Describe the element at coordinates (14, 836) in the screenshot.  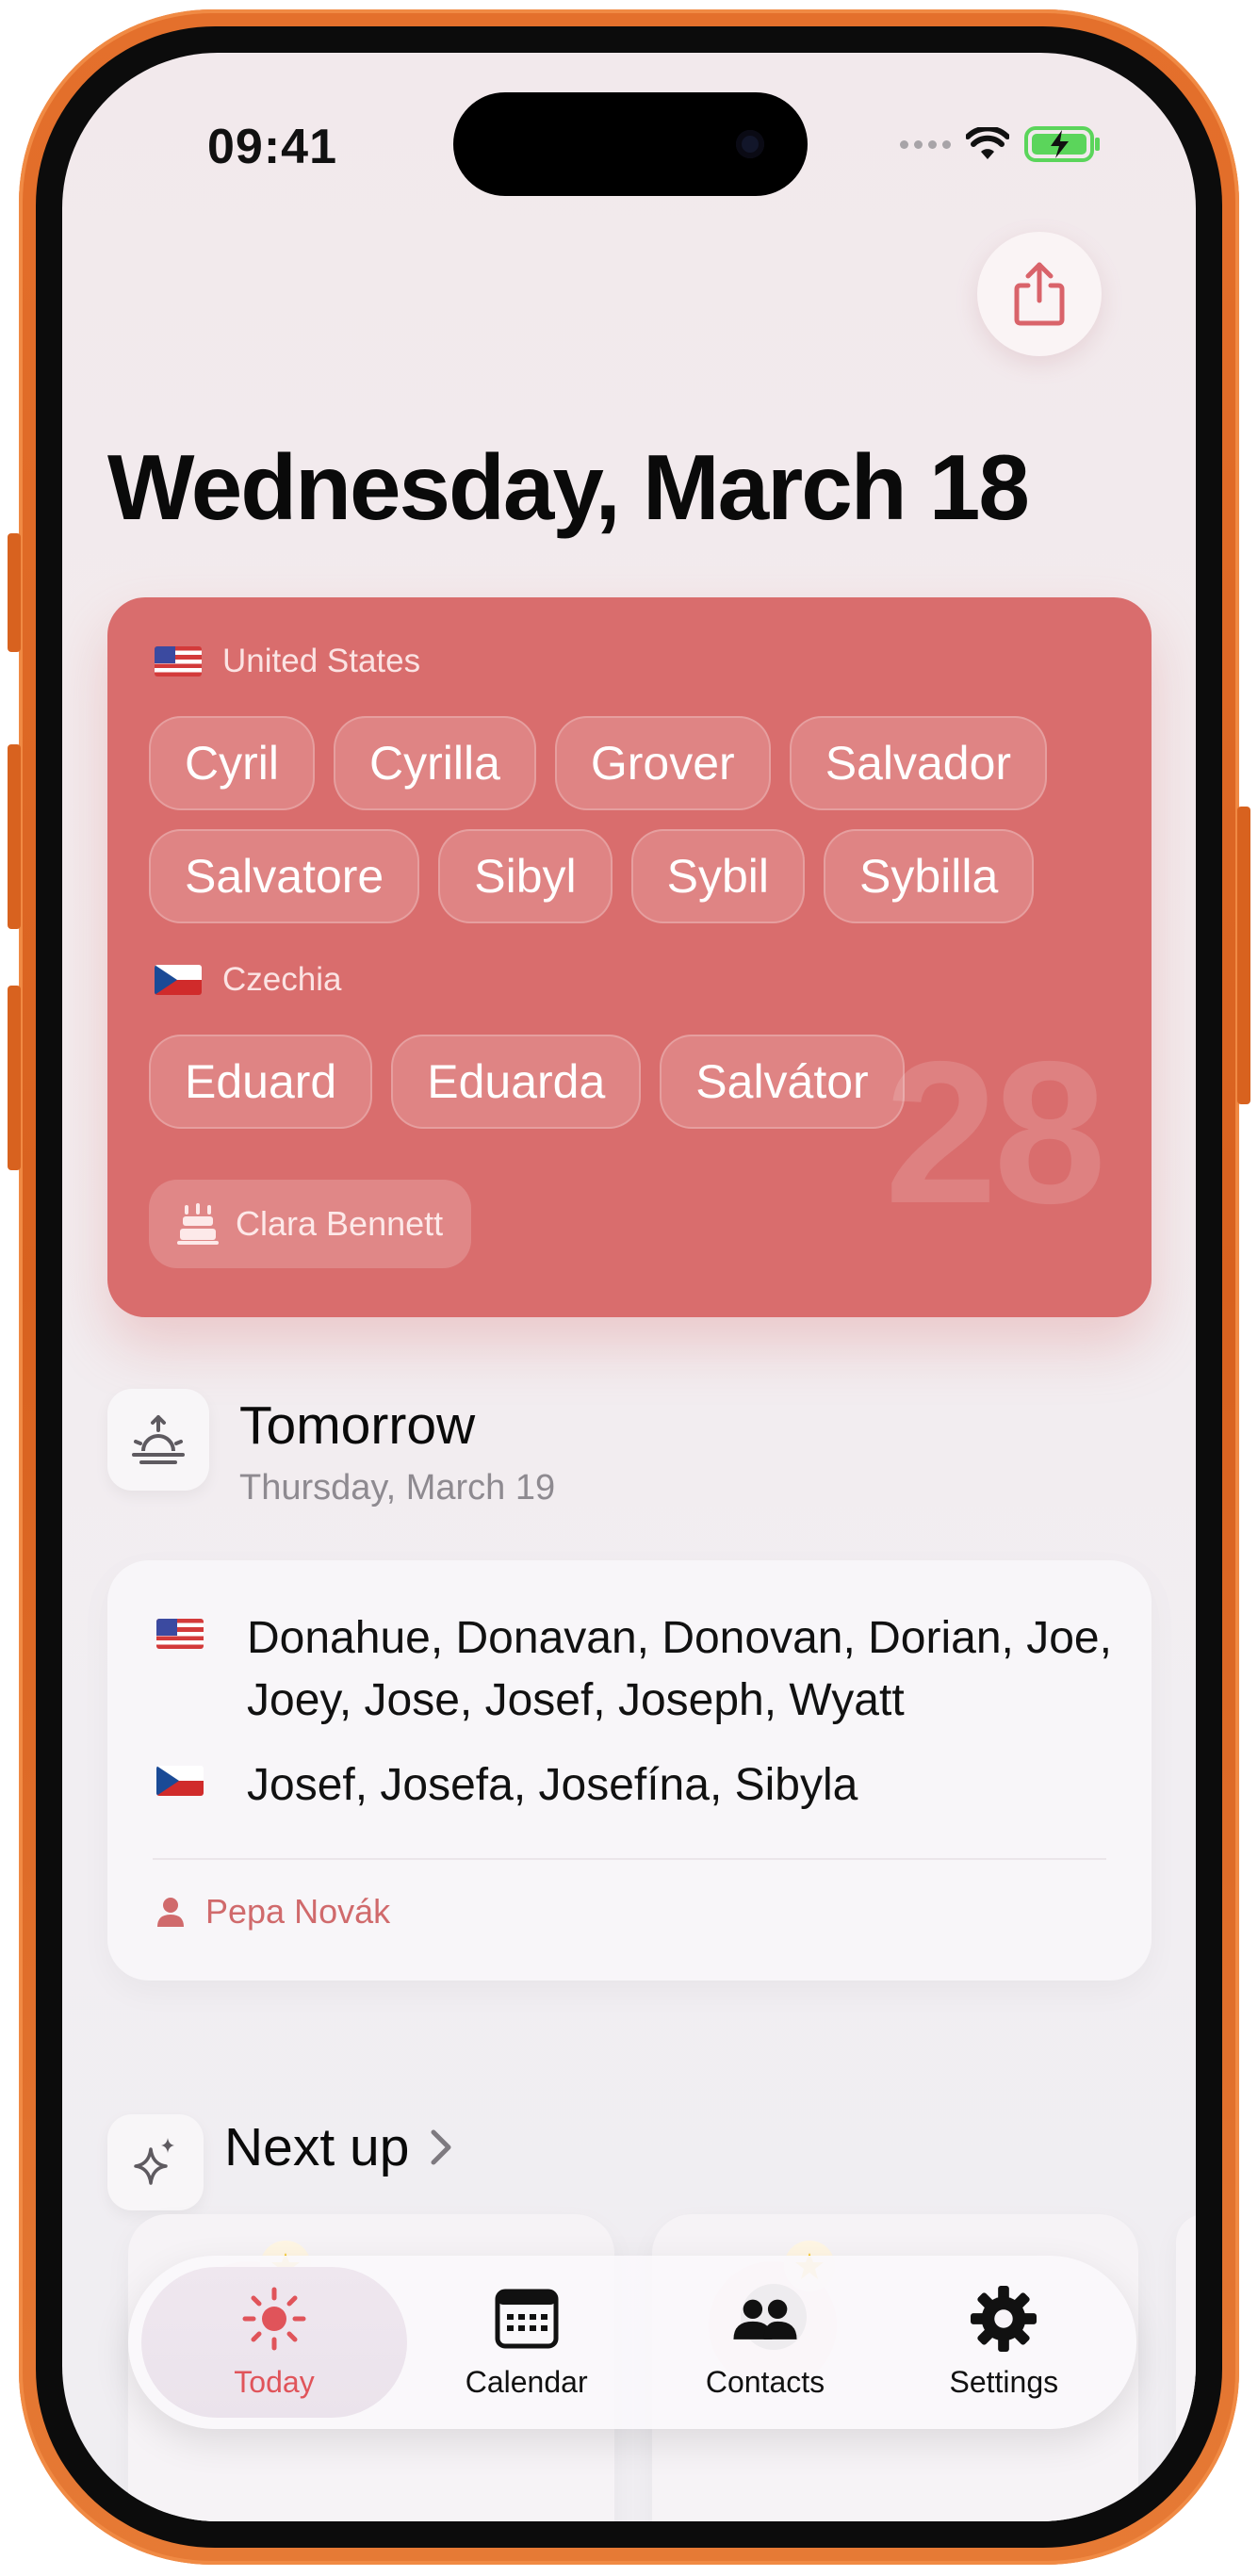
I see `volume-up-button` at that location.